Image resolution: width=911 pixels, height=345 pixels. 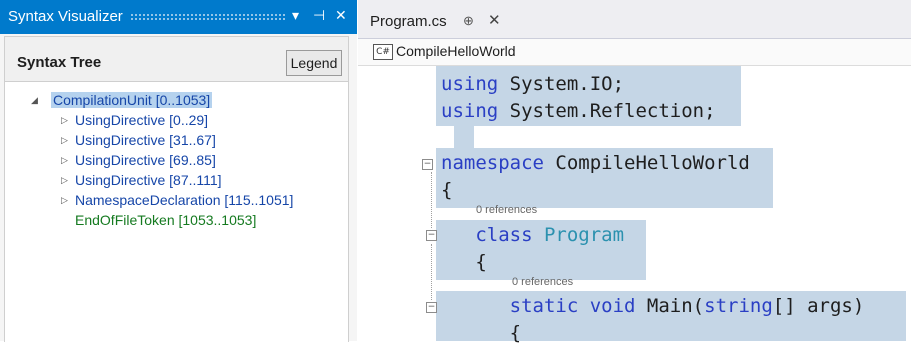 What do you see at coordinates (468, 21) in the screenshot?
I see `tab-pin-icon: ⊕` at bounding box center [468, 21].